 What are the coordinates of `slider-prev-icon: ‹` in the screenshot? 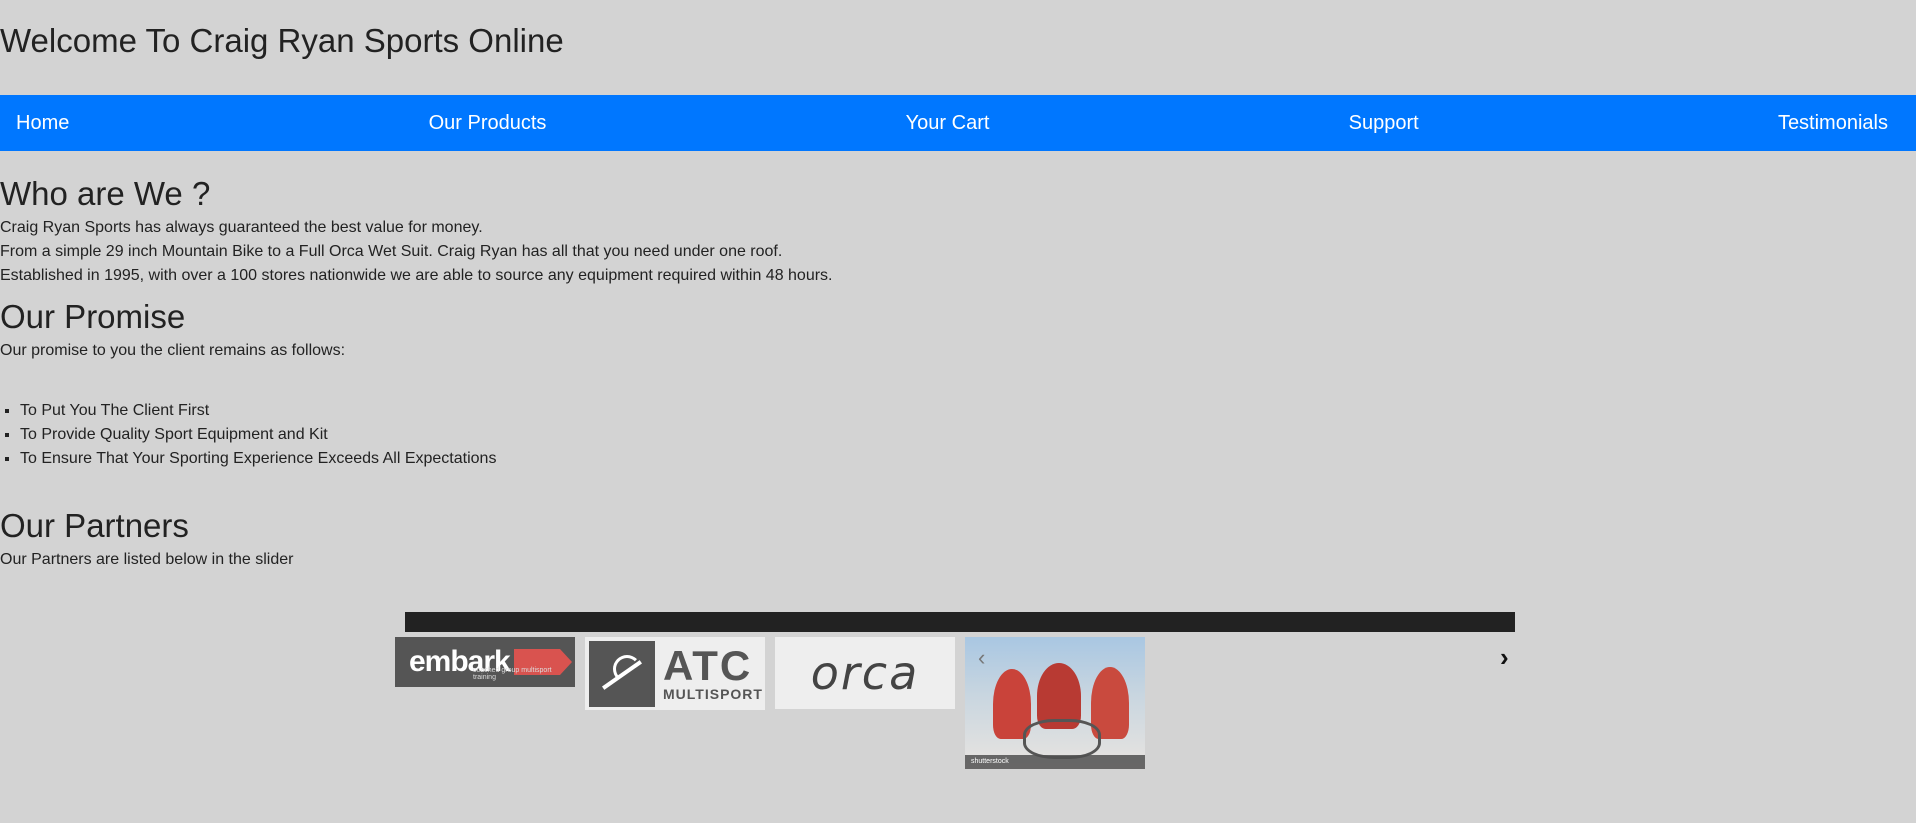 It's located at (981, 658).